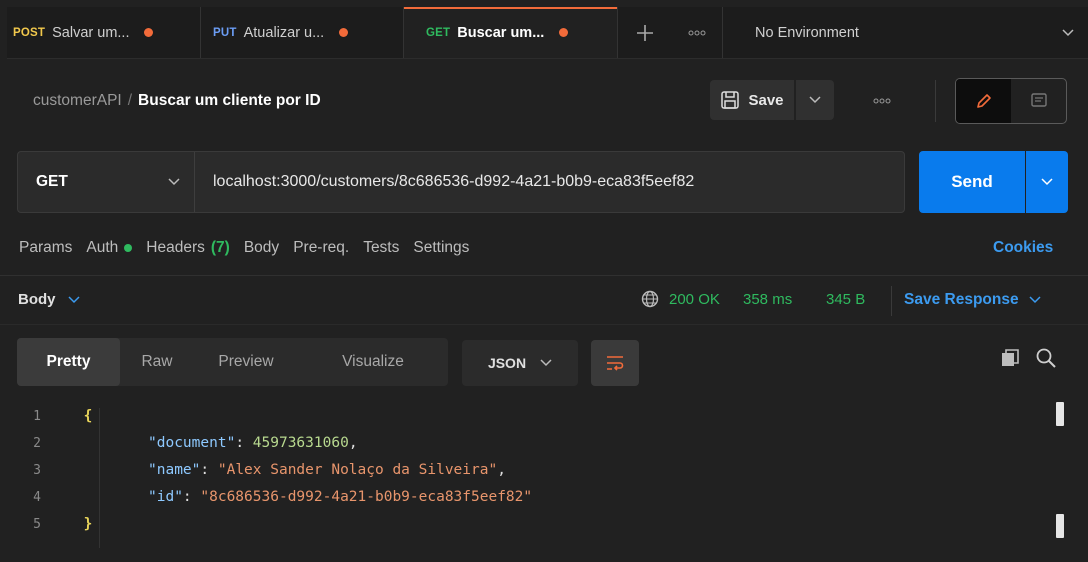 Image resolution: width=1088 pixels, height=562 pixels. I want to click on format-tabs: Pretty Raw Preview Visualize, so click(232, 362).